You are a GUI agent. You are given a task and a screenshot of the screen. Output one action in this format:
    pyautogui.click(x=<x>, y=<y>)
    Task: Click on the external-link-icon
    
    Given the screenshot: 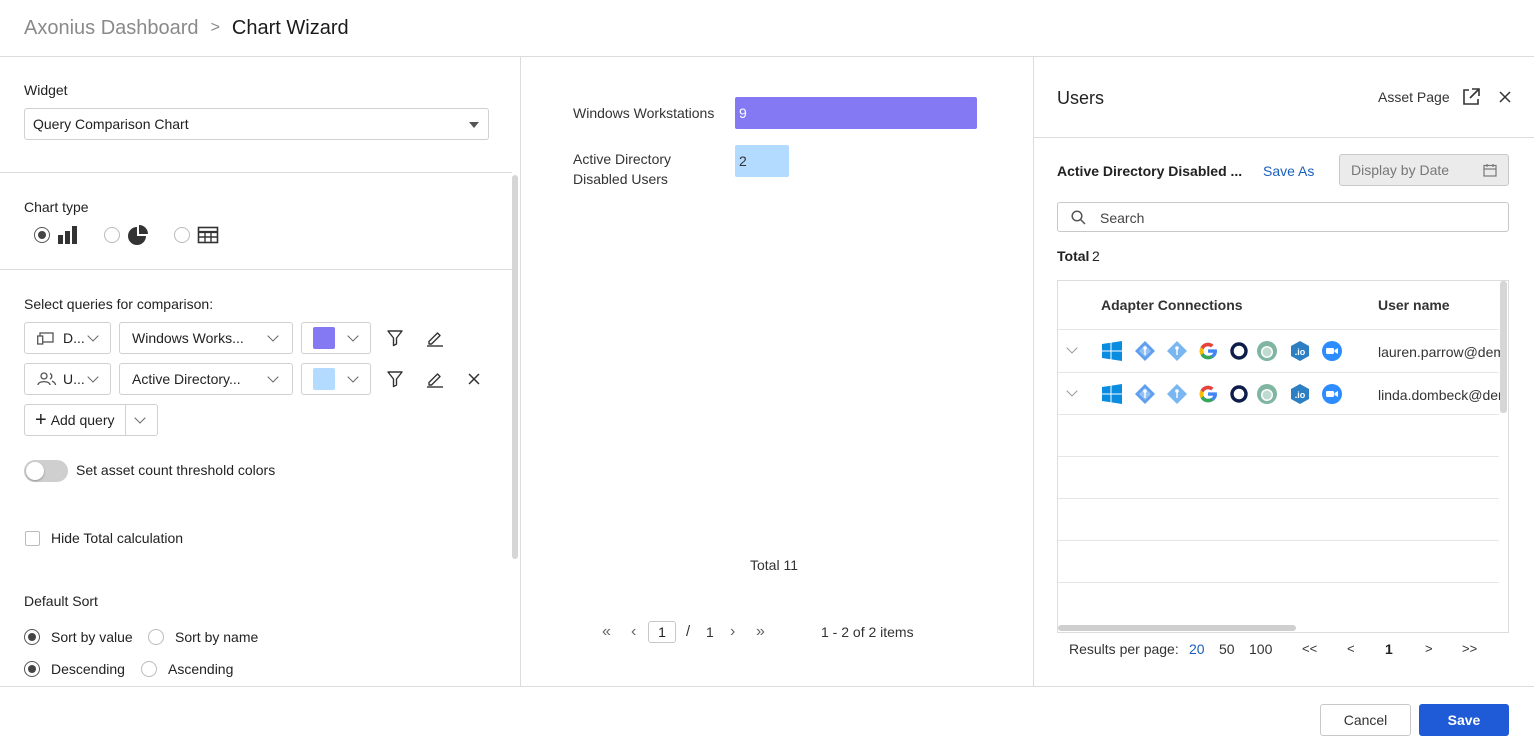 What is the action you would take?
    pyautogui.click(x=1471, y=97)
    